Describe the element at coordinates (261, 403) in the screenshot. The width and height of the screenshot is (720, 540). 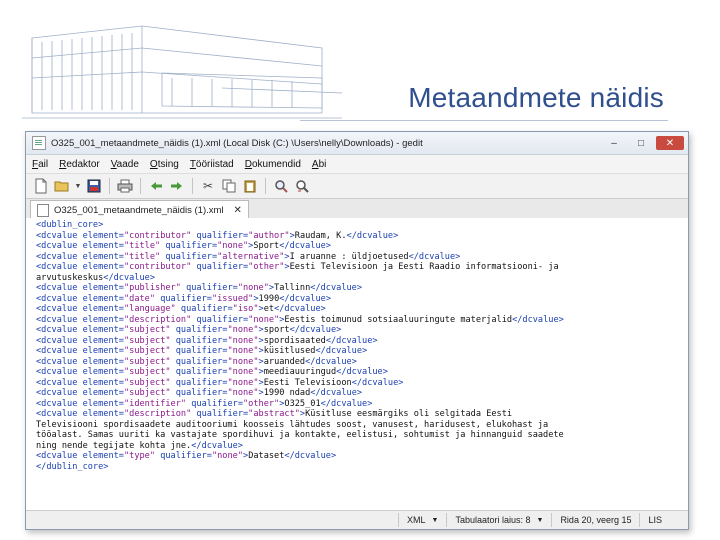
I see `code-token: "other"` at that location.